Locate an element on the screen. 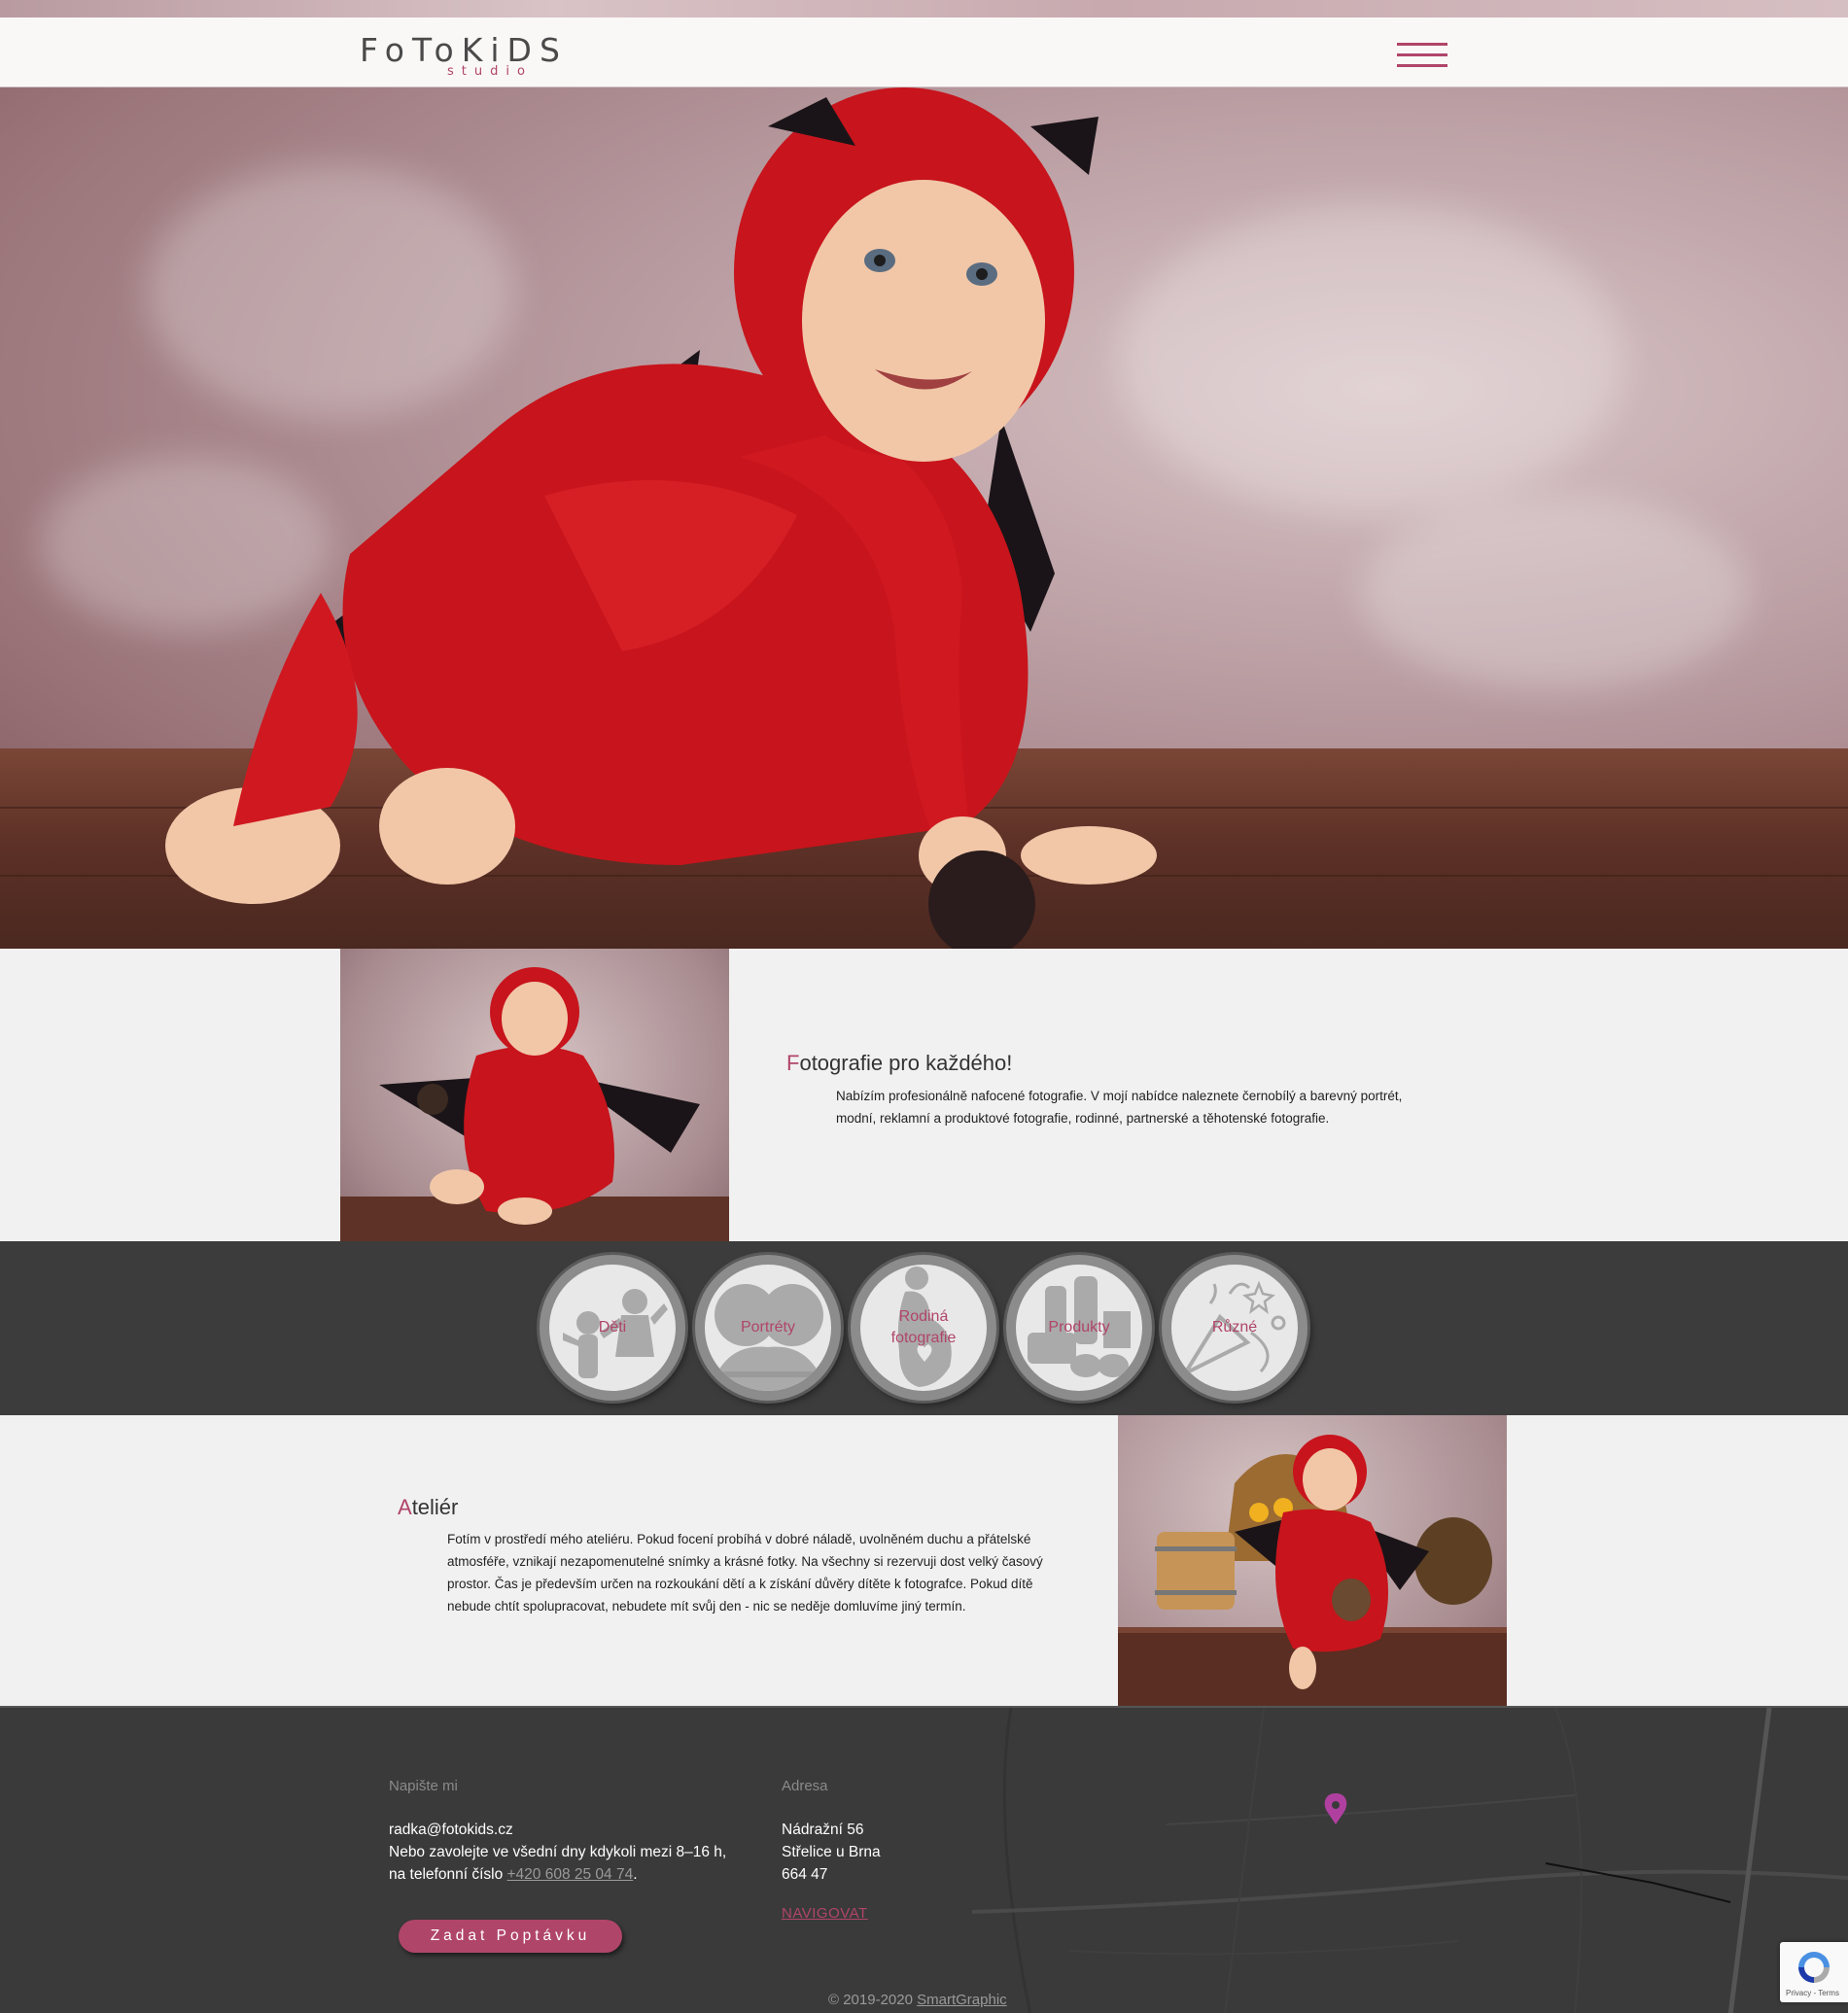 This screenshot has width=1848, height=2013. about-heading: Fotografie pro každého! is located at coordinates (900, 1063).